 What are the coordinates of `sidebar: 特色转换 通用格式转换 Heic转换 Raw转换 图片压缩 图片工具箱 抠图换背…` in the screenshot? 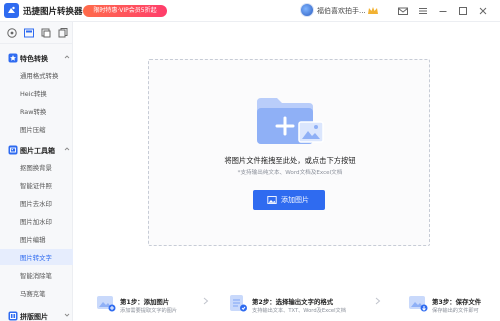 It's located at (36, 171).